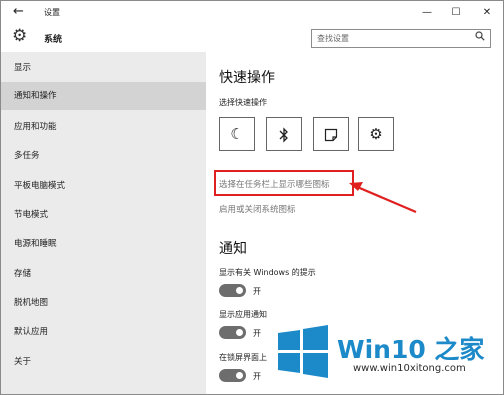 Image resolution: width=504 pixels, height=395 pixels. What do you see at coordinates (257, 291) in the screenshot?
I see `windows-tips-state: 开` at bounding box center [257, 291].